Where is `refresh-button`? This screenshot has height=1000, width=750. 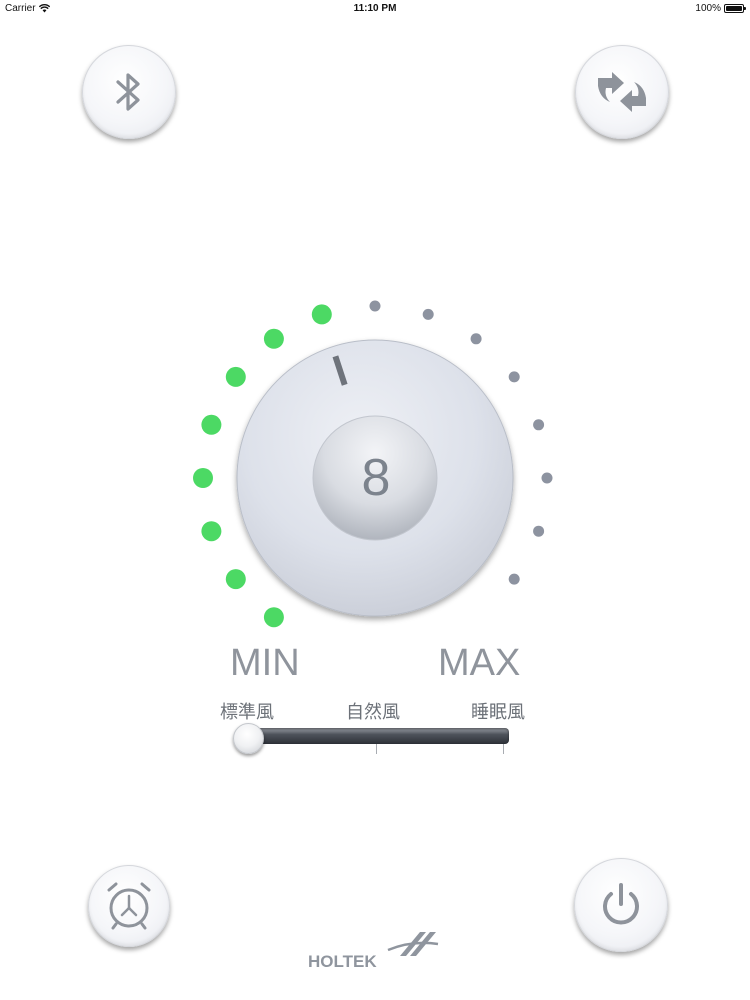
refresh-button is located at coordinates (622, 92).